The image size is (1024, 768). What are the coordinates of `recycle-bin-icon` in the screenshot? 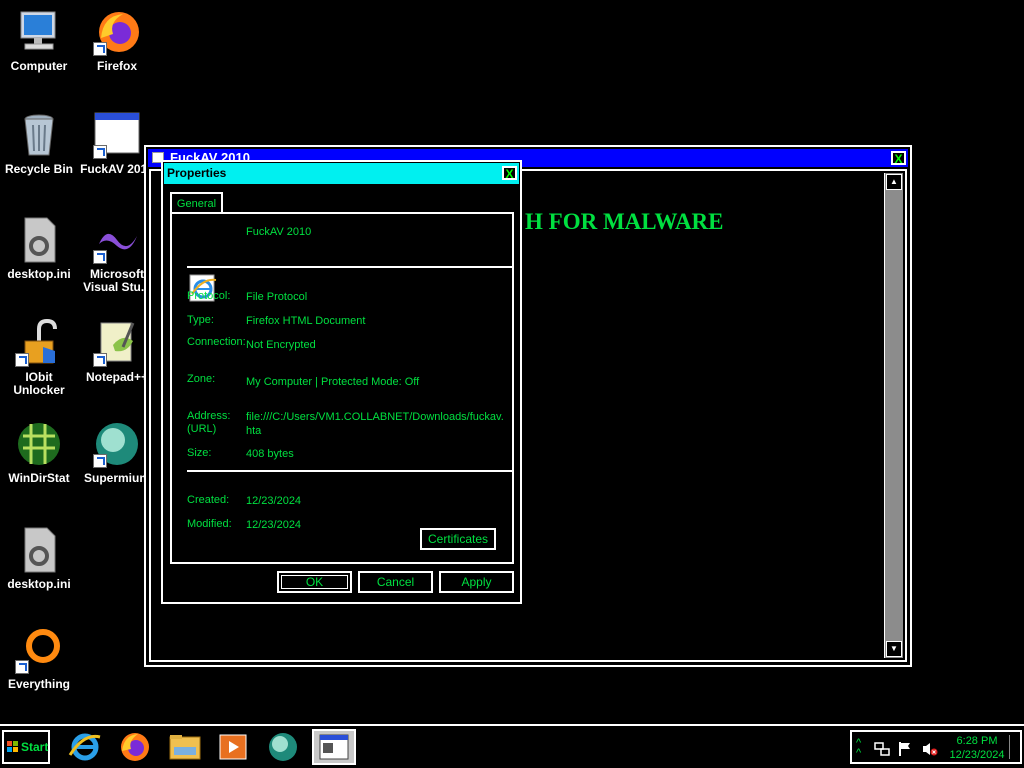 It's located at (39, 135).